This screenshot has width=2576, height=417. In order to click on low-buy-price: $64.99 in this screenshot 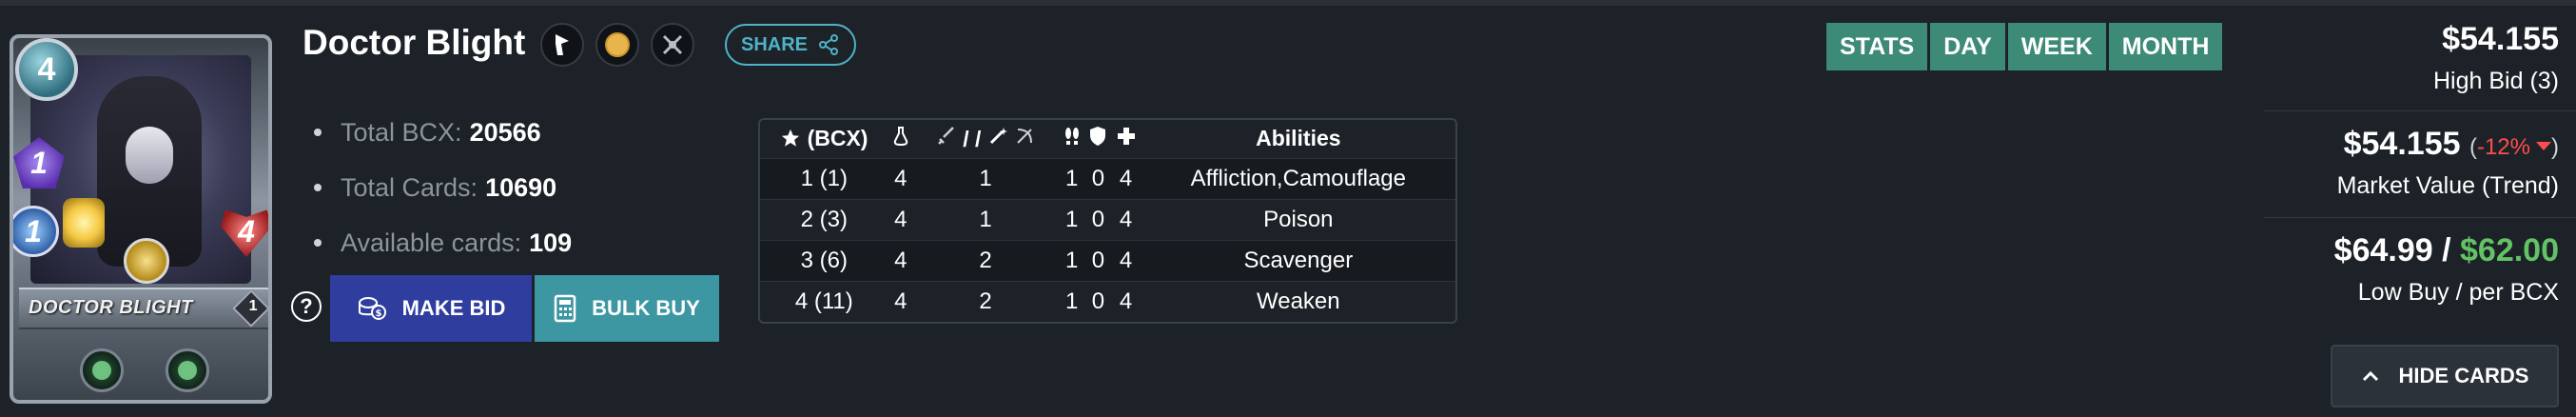, I will do `click(2383, 250)`.